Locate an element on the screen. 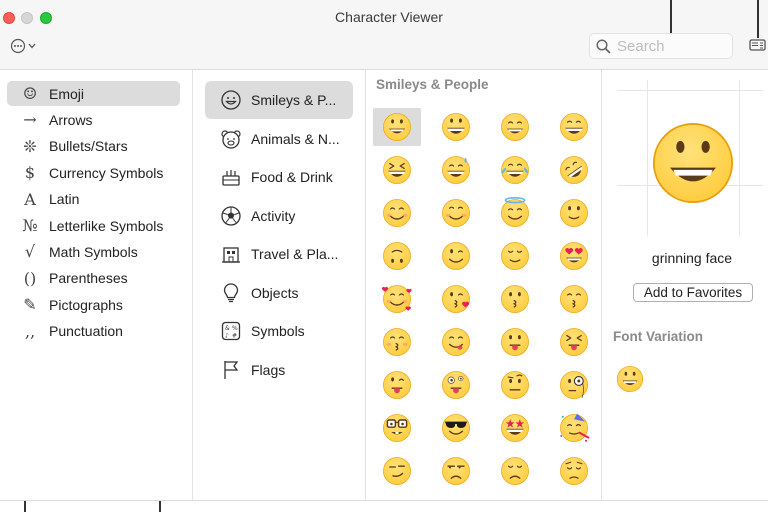 The height and width of the screenshot is (512, 768). guide-line is located at coordinates (690, 90).